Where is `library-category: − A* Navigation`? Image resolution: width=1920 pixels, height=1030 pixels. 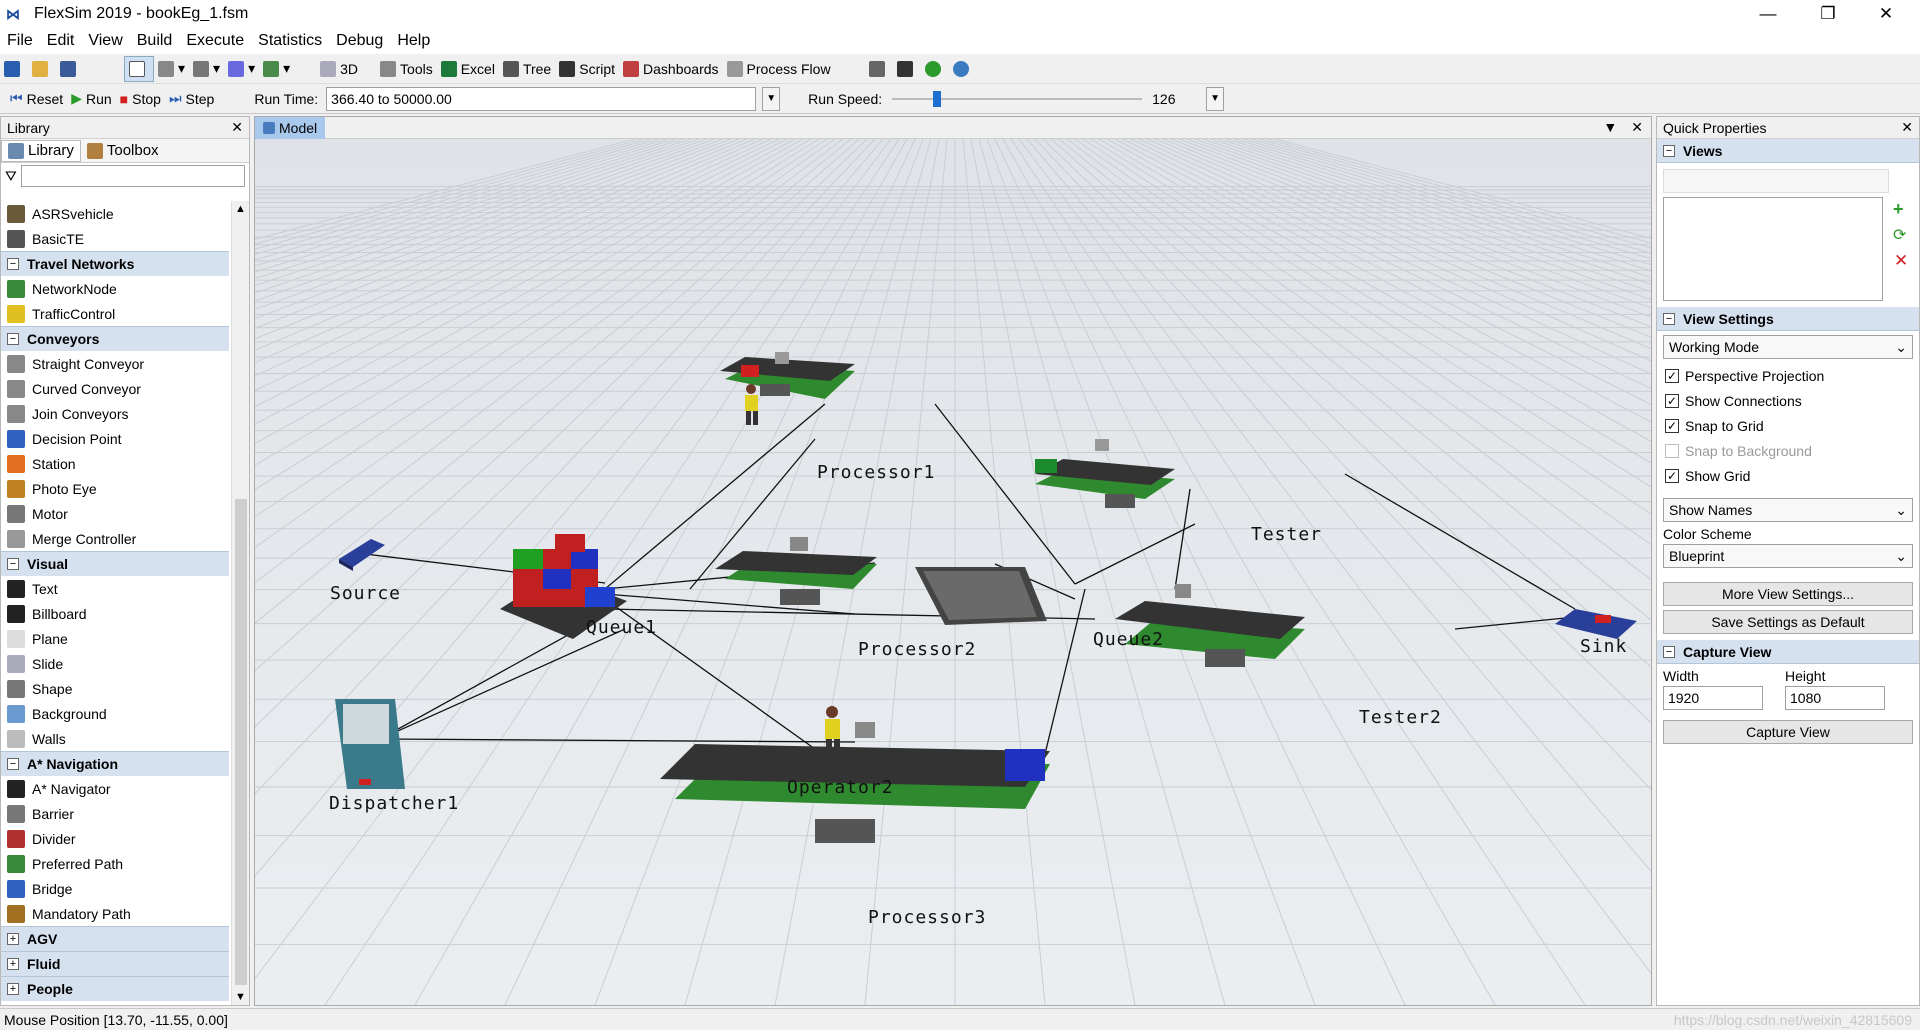
library-category: − A* Navigation is located at coordinates (115, 763).